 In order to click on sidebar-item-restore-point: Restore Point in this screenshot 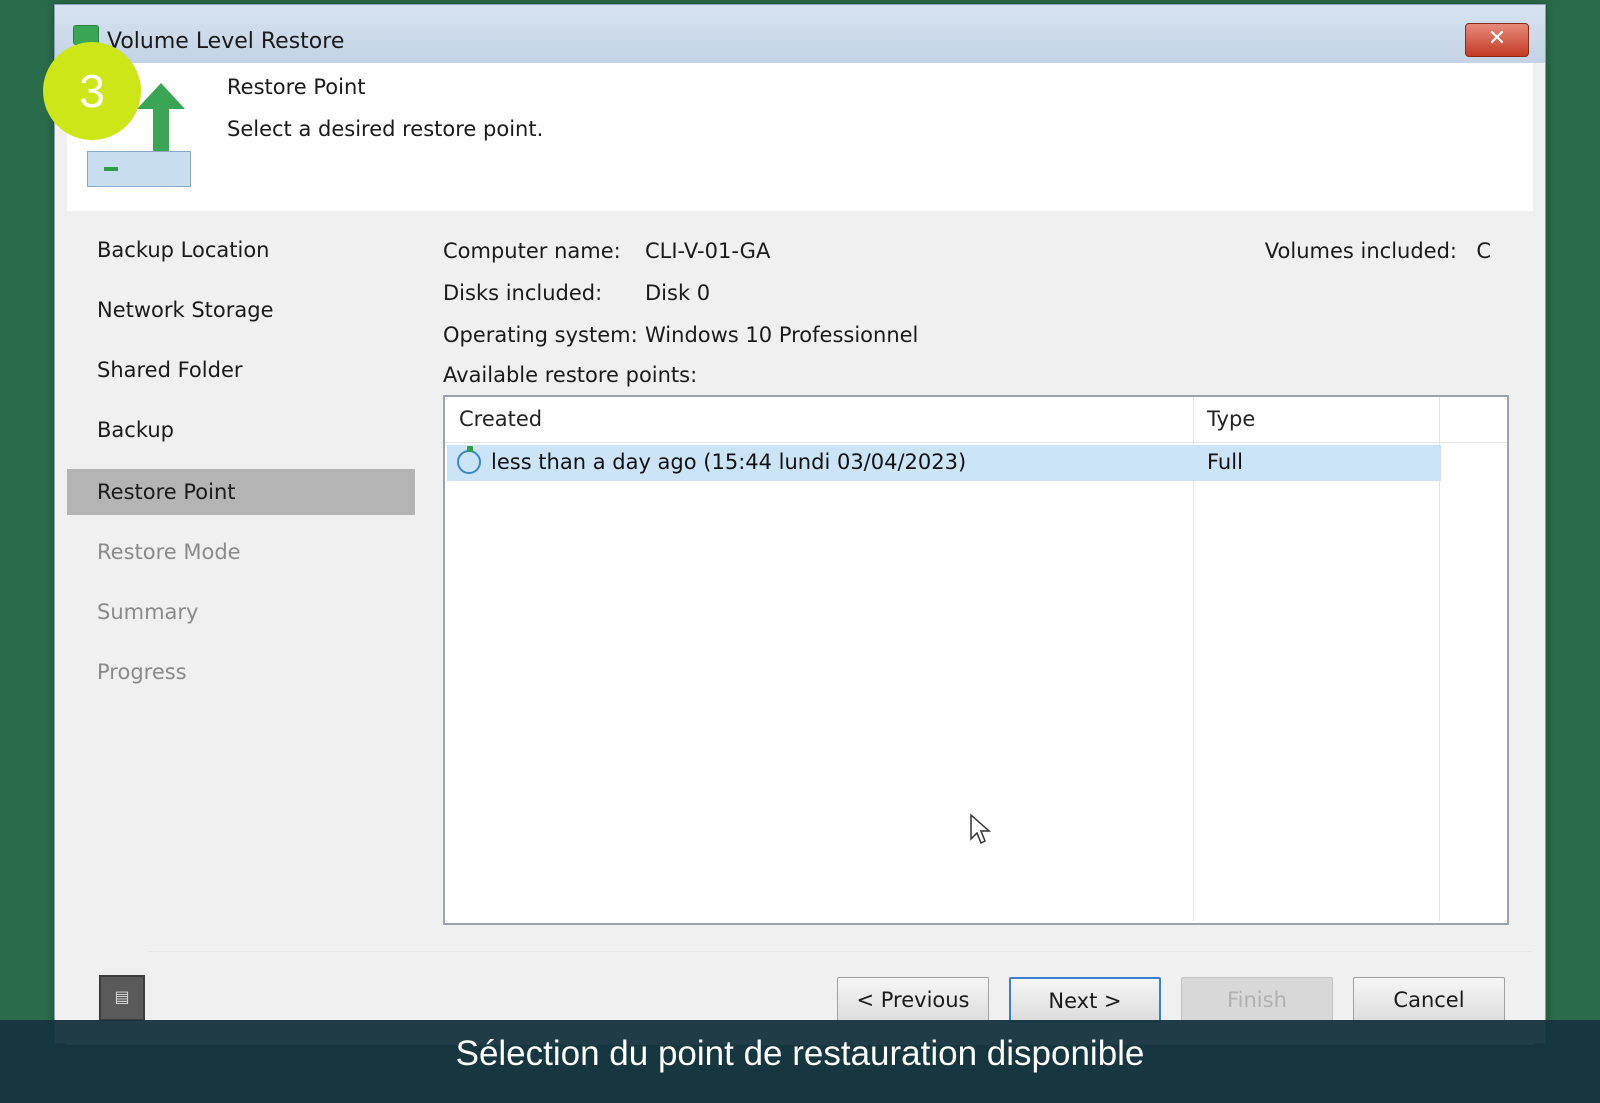, I will do `click(241, 492)`.